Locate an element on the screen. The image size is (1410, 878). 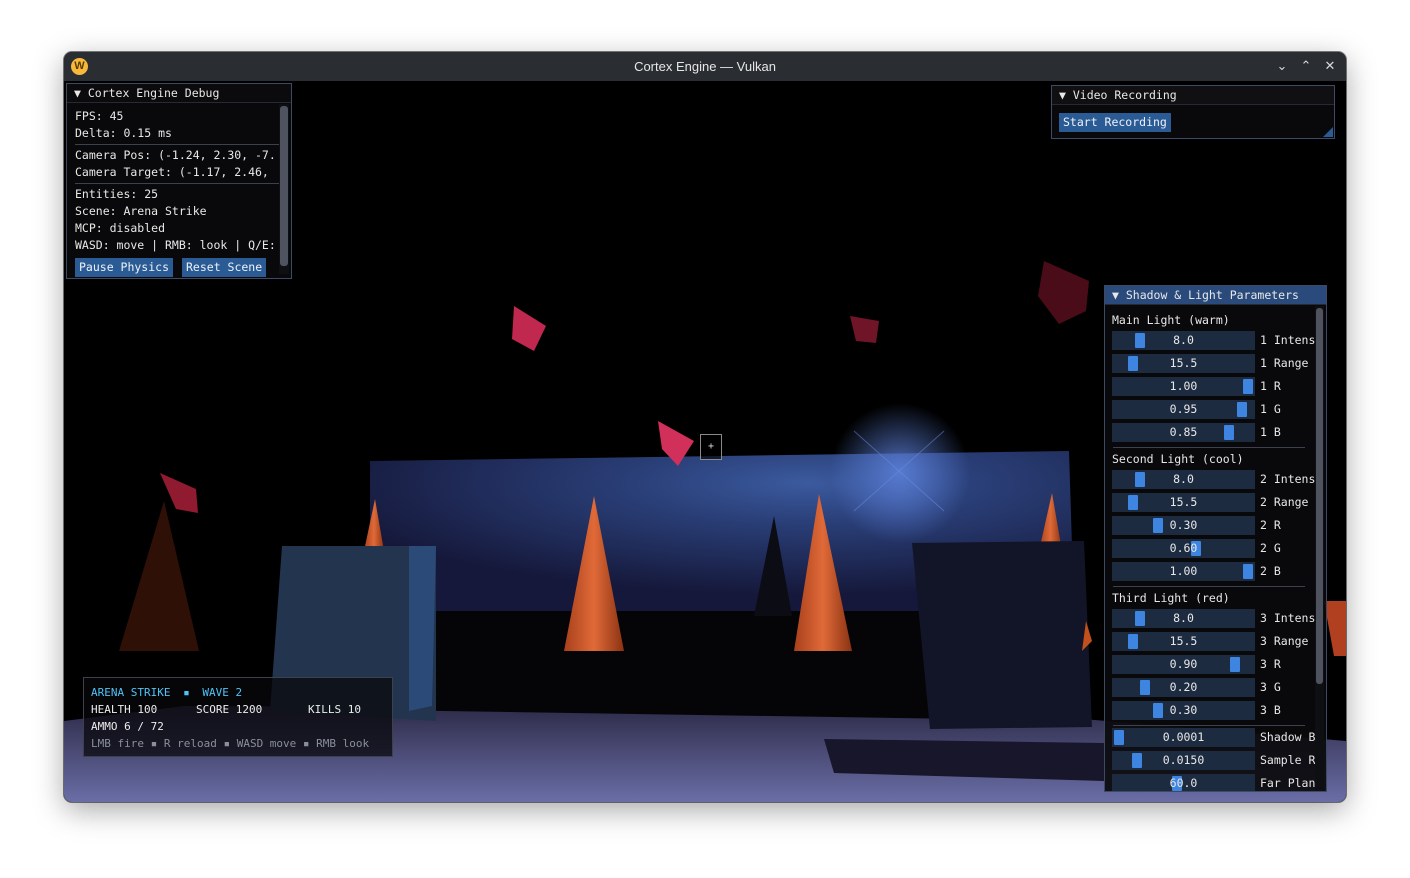
light-section-title: Main Light (warm) is located at coordinates (1171, 320).